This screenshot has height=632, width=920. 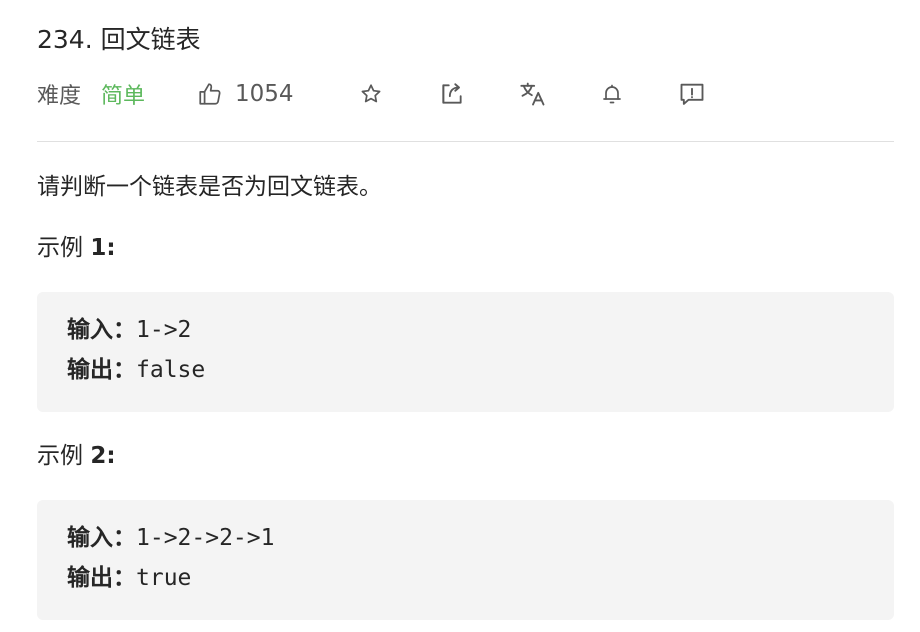 I want to click on problem-meta-bar: 难度 简单 1054, so click(x=467, y=94).